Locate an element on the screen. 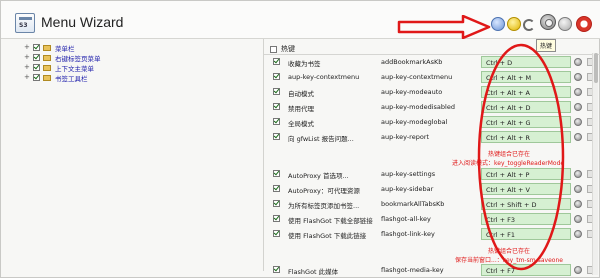 The height and width of the screenshot is (278, 600). warning-icon is located at coordinates (514, 24).